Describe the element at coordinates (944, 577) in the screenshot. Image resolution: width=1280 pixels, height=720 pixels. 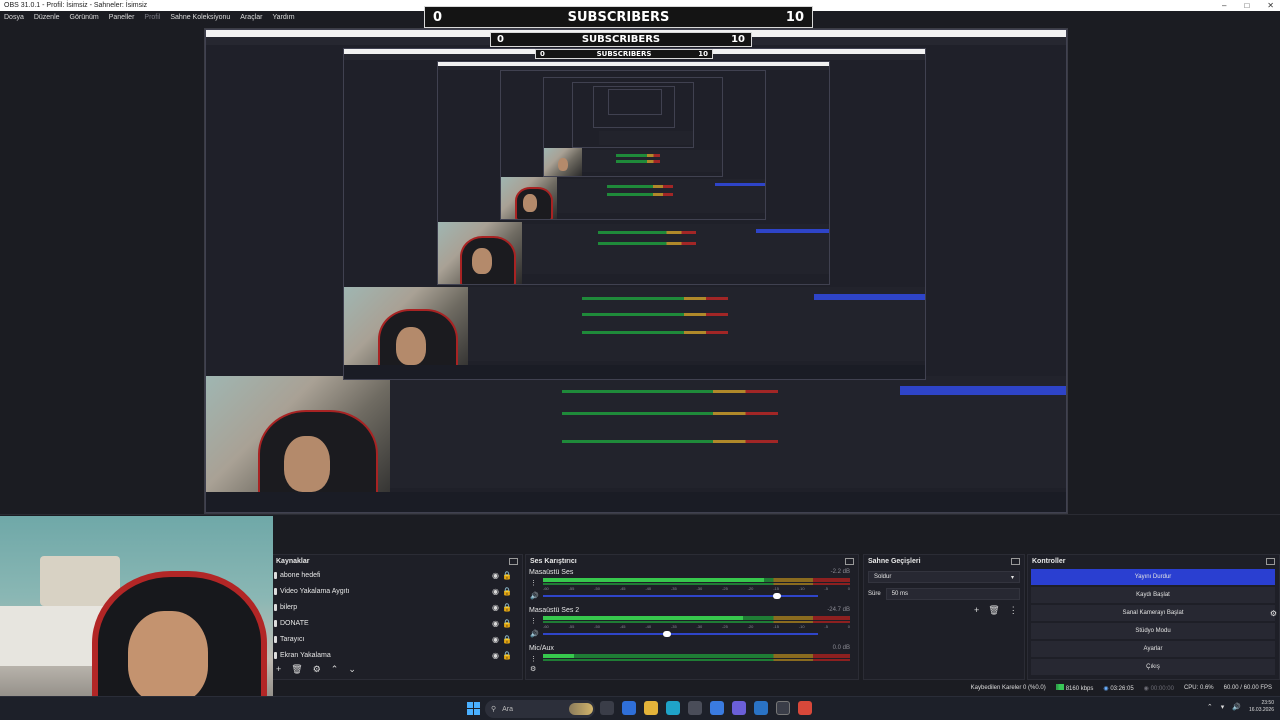
I see `transition-select: Soldur ▾` at that location.